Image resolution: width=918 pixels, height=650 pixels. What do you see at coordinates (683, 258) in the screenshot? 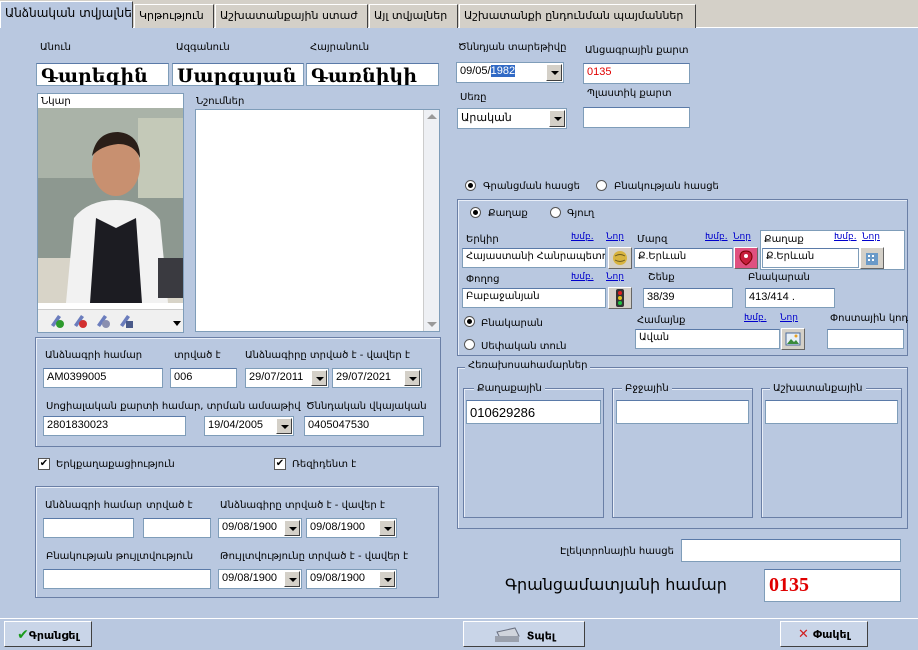
I see `region-field: Ք.Երևան` at bounding box center [683, 258].